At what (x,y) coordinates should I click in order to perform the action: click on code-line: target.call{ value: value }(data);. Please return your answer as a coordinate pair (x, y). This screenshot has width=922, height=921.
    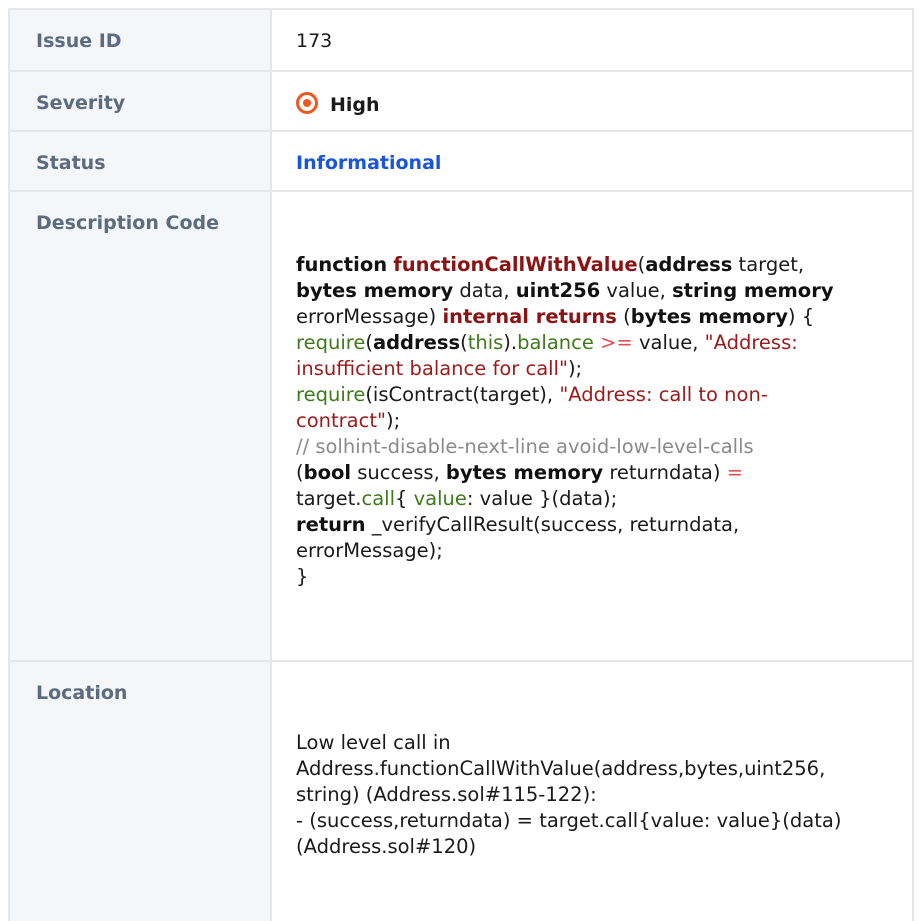
    Looking at the image, I should click on (600, 499).